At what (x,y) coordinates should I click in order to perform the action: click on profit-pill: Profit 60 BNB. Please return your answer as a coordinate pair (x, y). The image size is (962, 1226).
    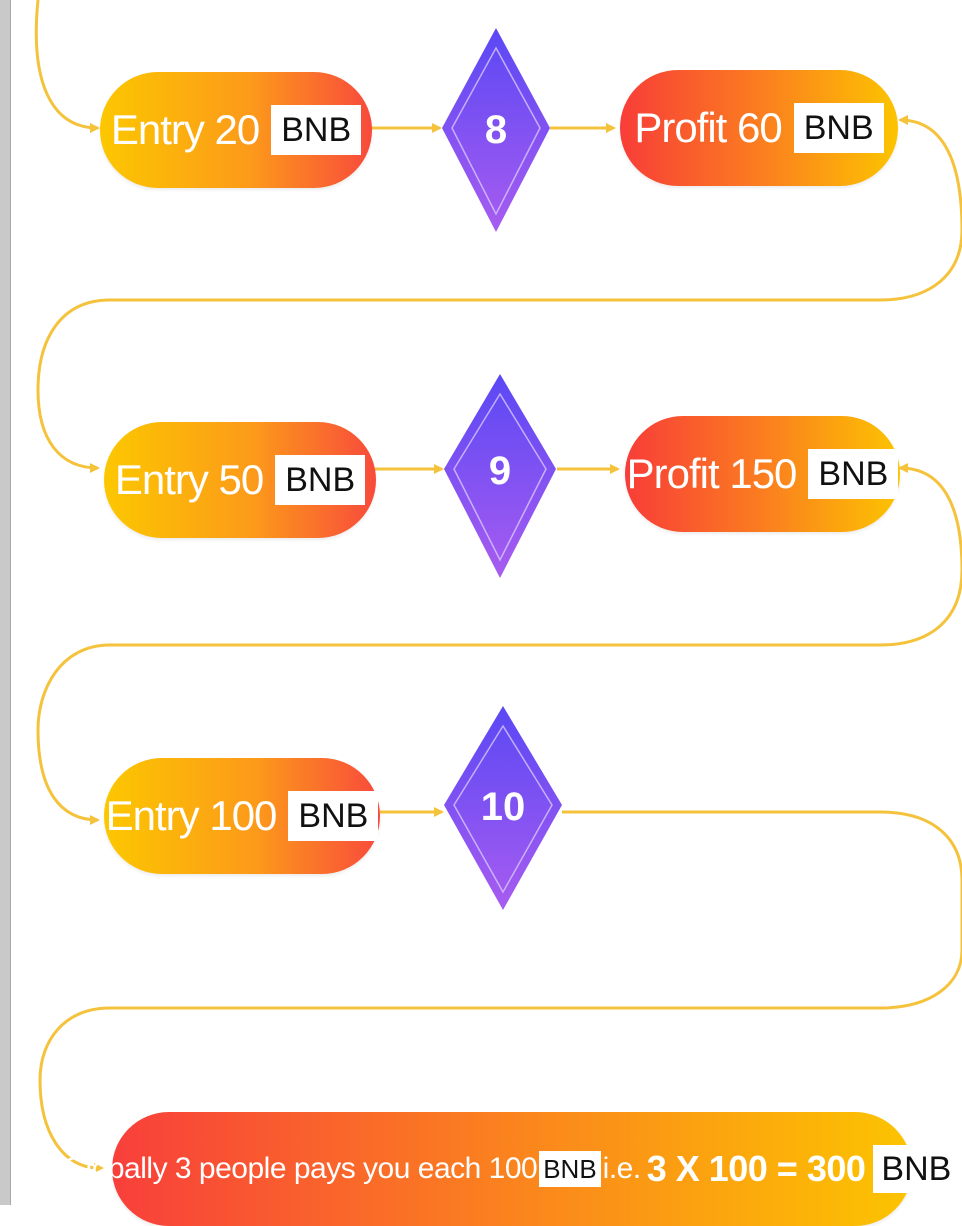
    Looking at the image, I should click on (759, 128).